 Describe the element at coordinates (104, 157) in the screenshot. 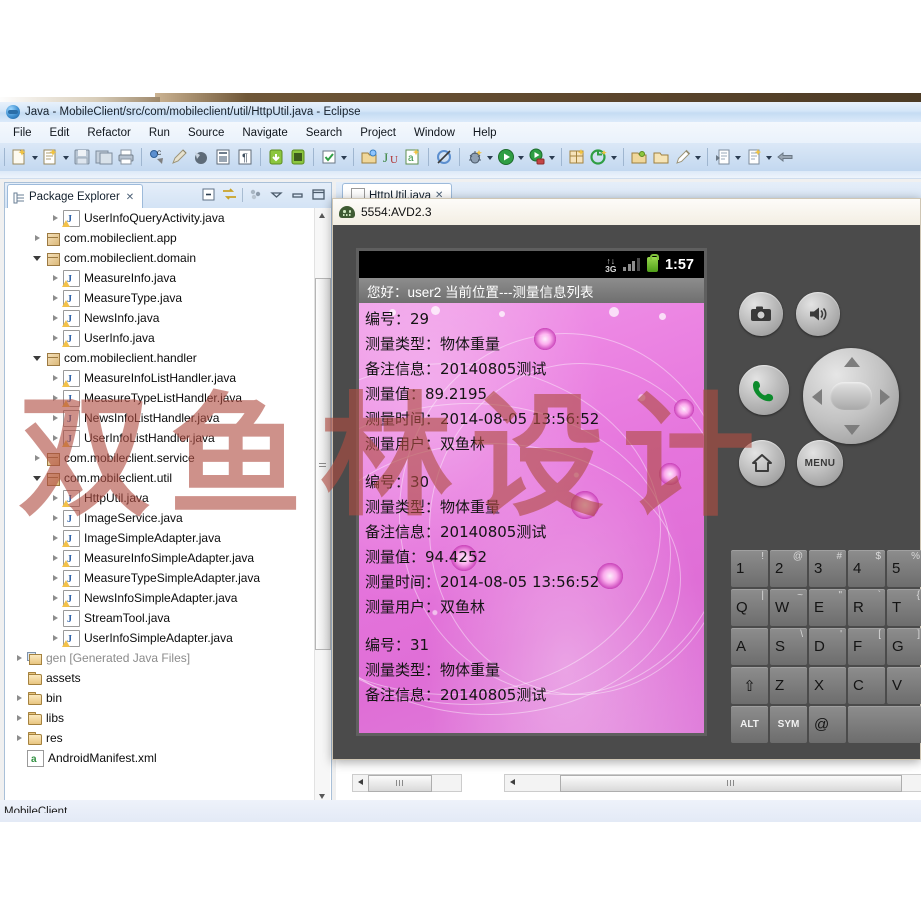

I see `save-all-icon` at that location.